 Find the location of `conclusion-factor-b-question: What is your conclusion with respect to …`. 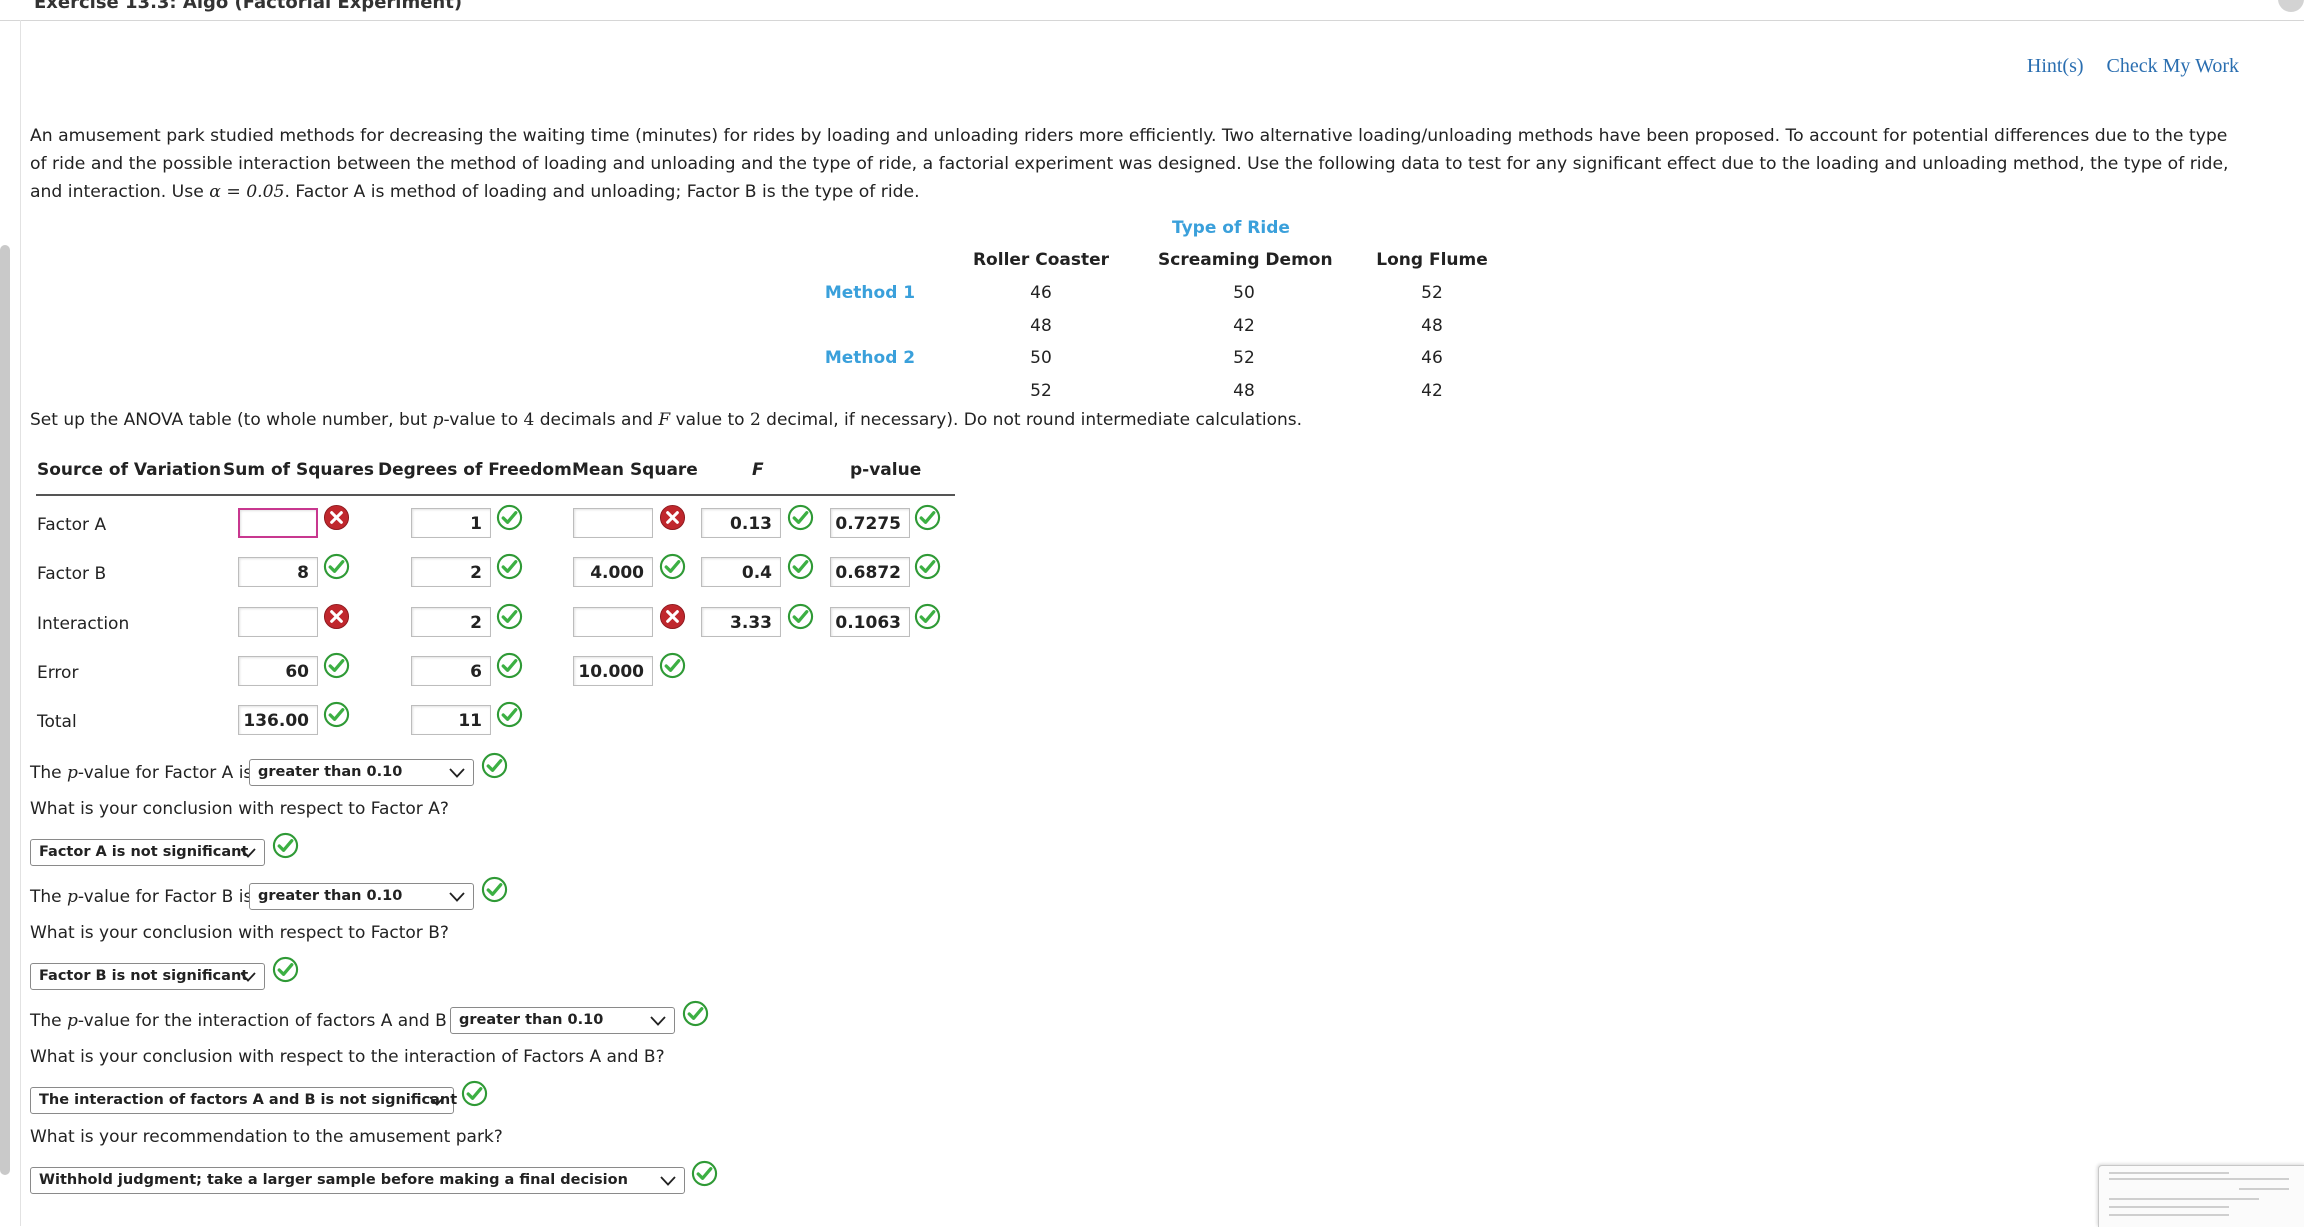

conclusion-factor-b-question: What is your conclusion with respect to … is located at coordinates (239, 933).